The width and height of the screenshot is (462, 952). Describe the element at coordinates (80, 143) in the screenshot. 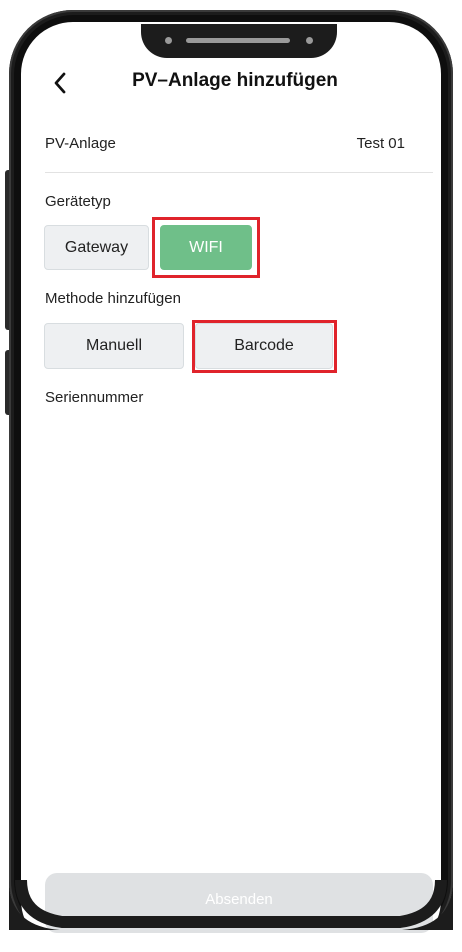

I see `pv-plant-label: PV-Anlage` at that location.